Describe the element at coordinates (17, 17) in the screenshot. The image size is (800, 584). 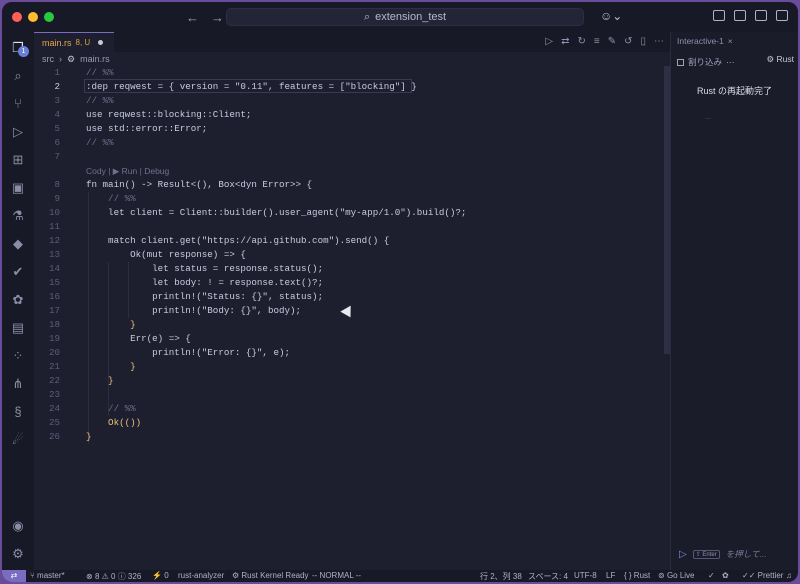
I see `close-window-button` at that location.